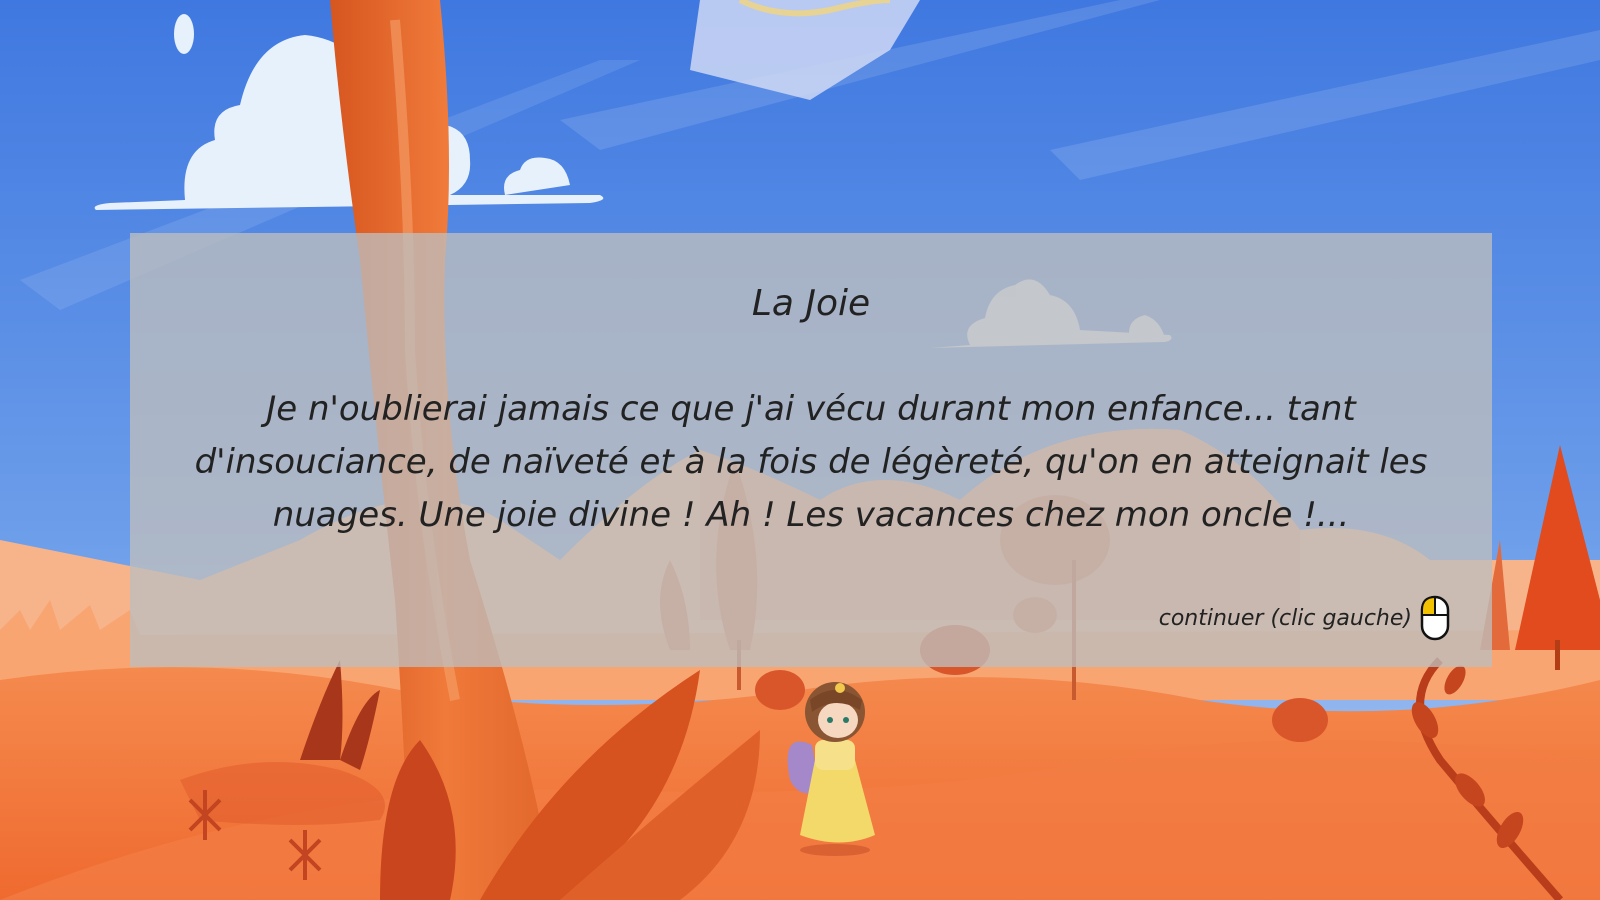 This screenshot has width=1600, height=900. I want to click on continue-prompt: continuer (clic gauche), so click(1304, 618).